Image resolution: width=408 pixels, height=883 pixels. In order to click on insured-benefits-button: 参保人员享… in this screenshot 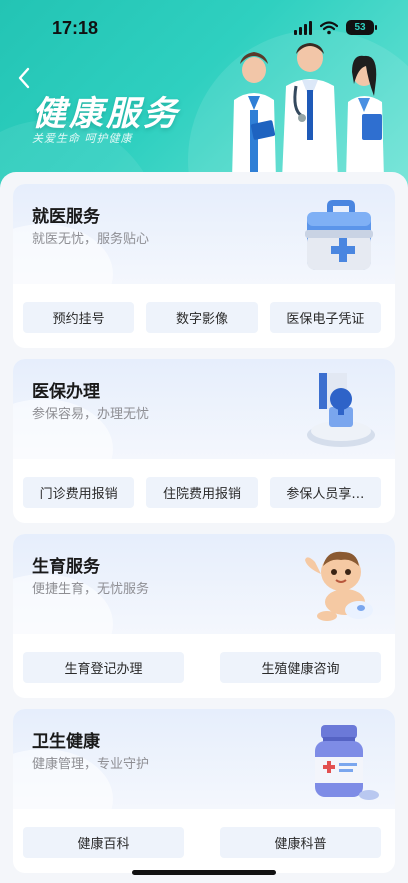, I will do `click(325, 492)`.